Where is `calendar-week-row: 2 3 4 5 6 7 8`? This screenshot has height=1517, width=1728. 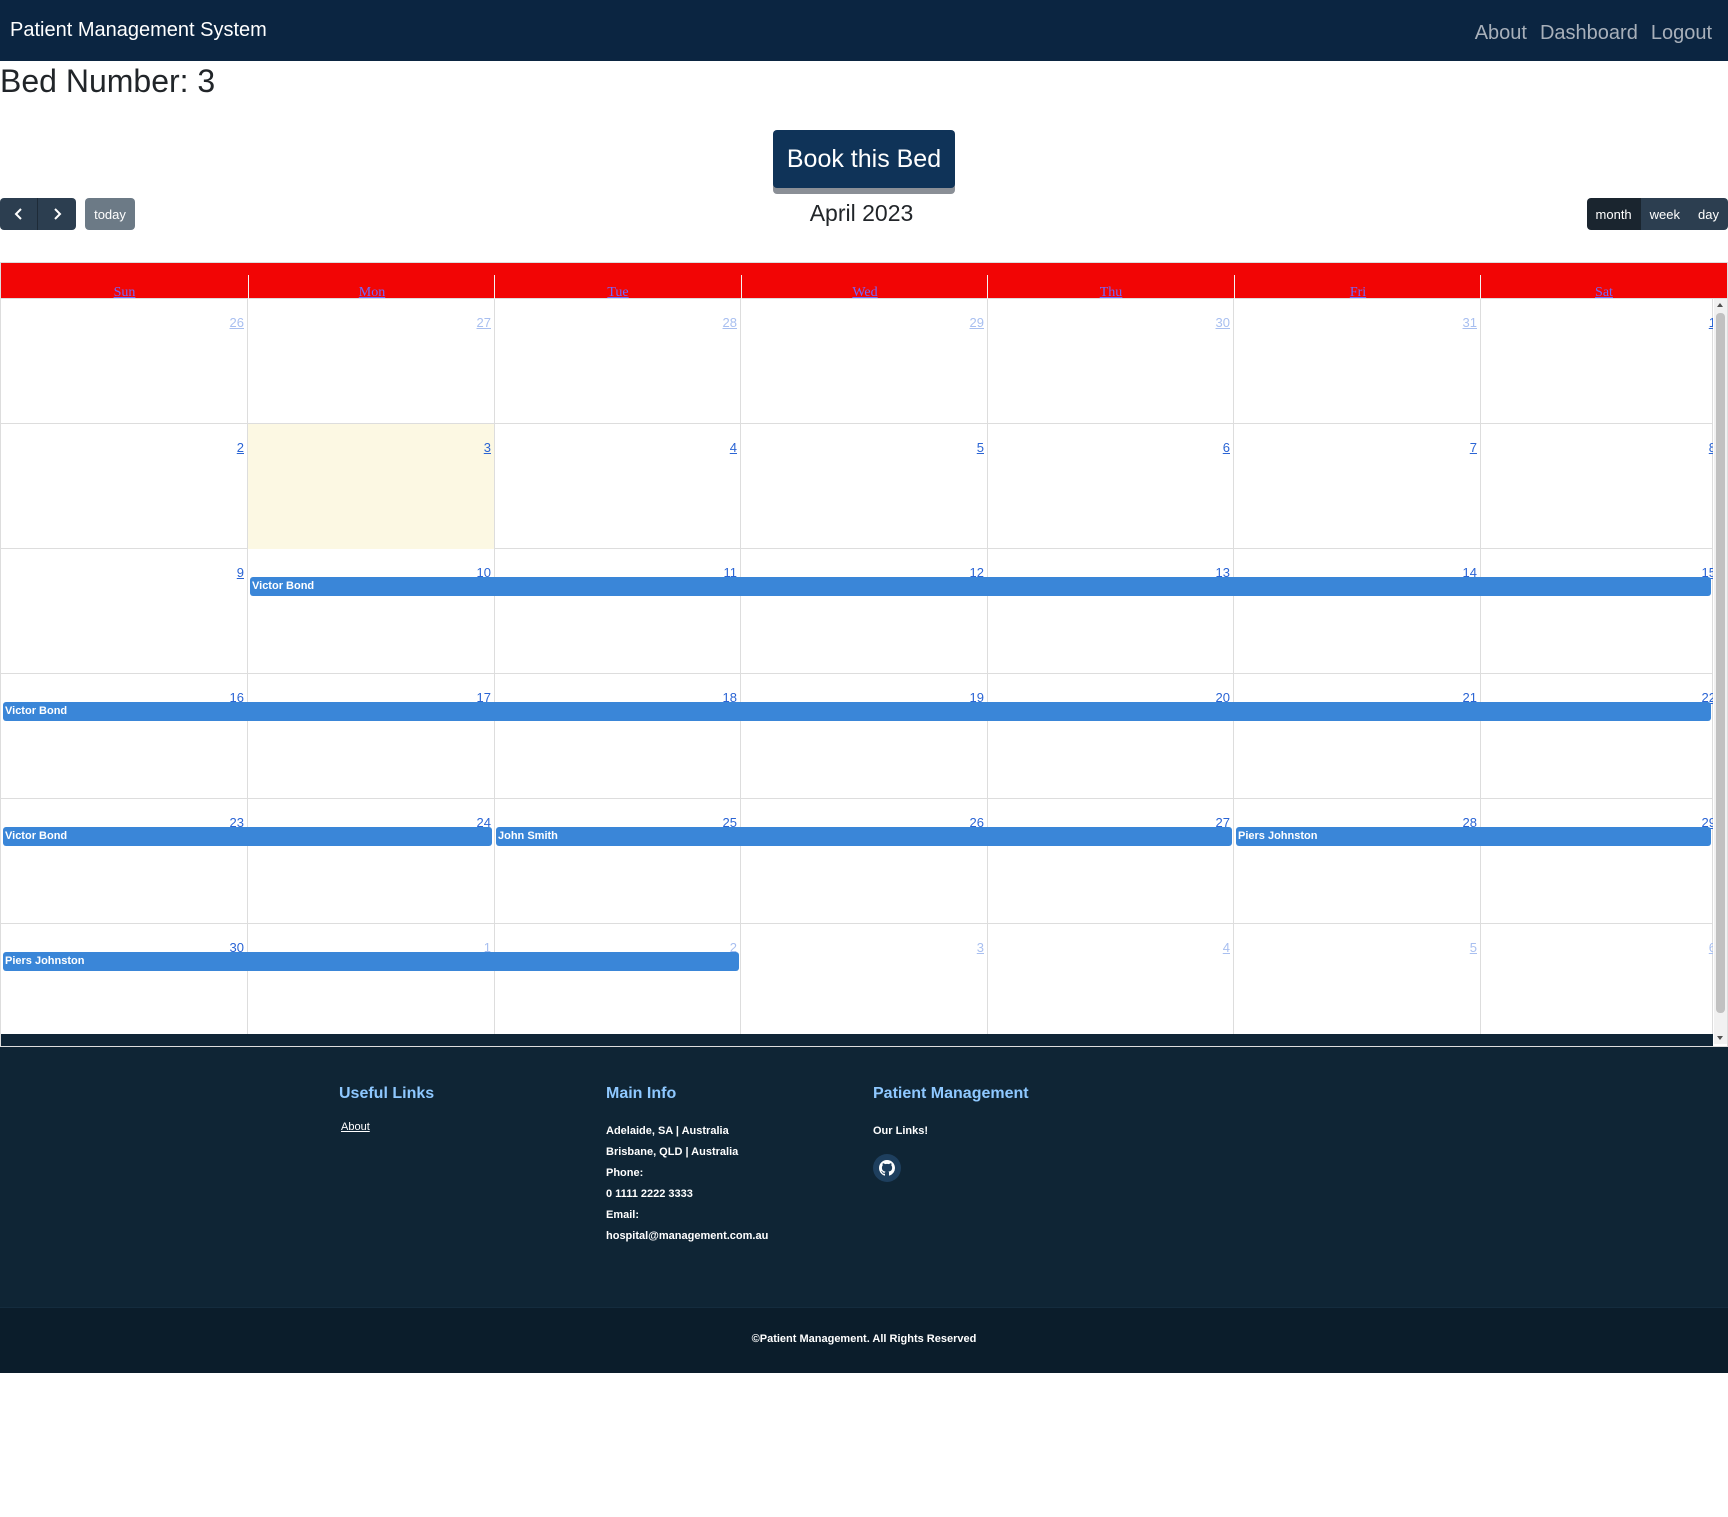 calendar-week-row: 2 3 4 5 6 7 8 is located at coordinates (857, 486).